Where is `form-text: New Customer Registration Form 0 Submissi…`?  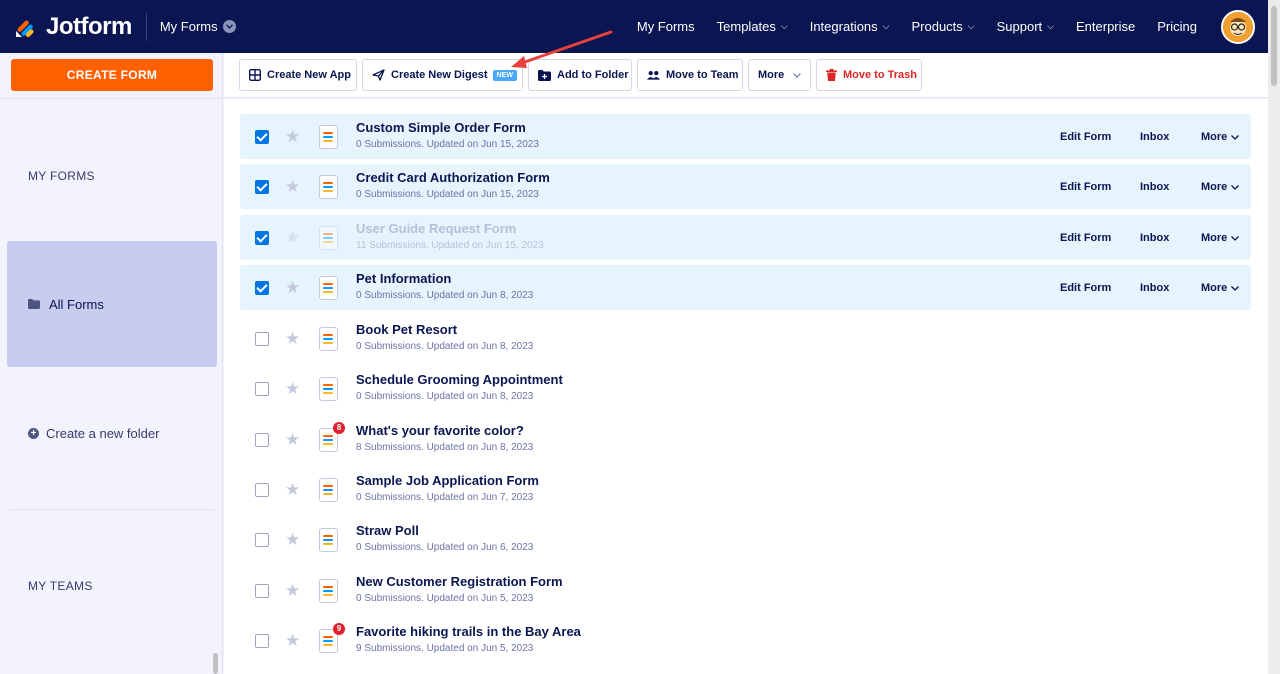 form-text: New Customer Registration Form 0 Submissi… is located at coordinates (459, 589).